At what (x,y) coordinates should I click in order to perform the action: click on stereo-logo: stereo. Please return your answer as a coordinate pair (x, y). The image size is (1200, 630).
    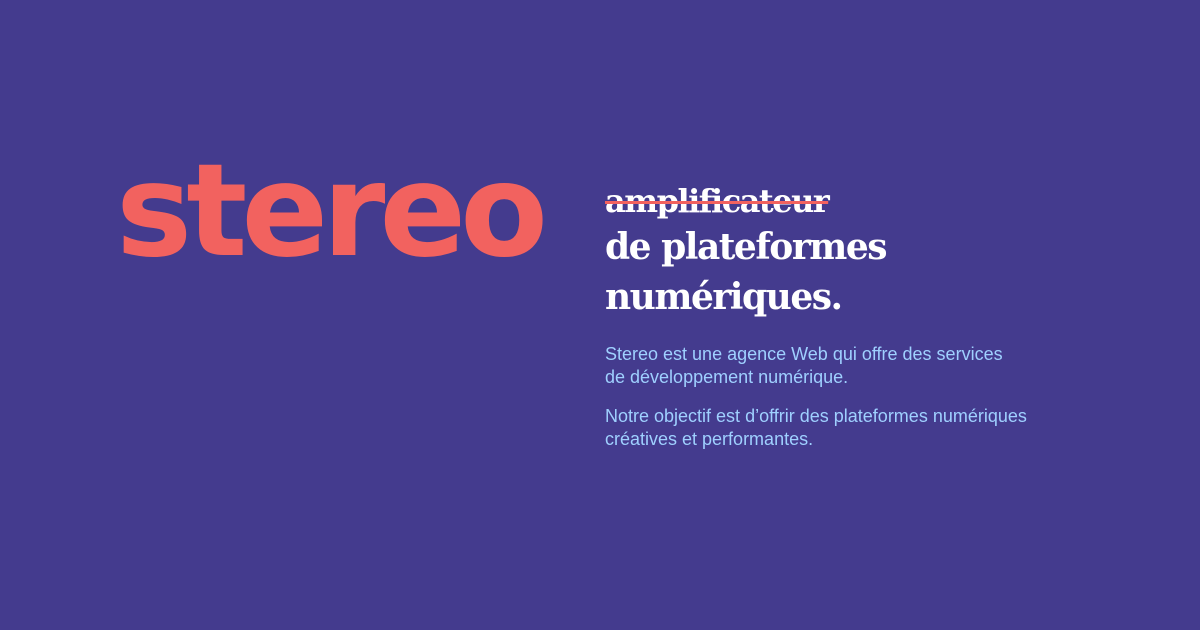
    Looking at the image, I should click on (332, 211).